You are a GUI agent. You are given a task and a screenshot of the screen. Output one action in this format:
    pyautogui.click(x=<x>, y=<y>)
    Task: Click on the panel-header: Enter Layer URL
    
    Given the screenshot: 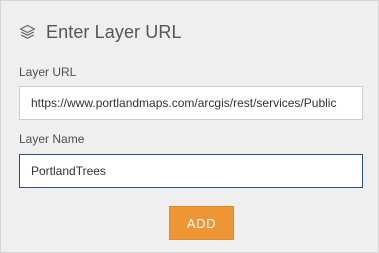 What is the action you would take?
    pyautogui.click(x=100, y=32)
    